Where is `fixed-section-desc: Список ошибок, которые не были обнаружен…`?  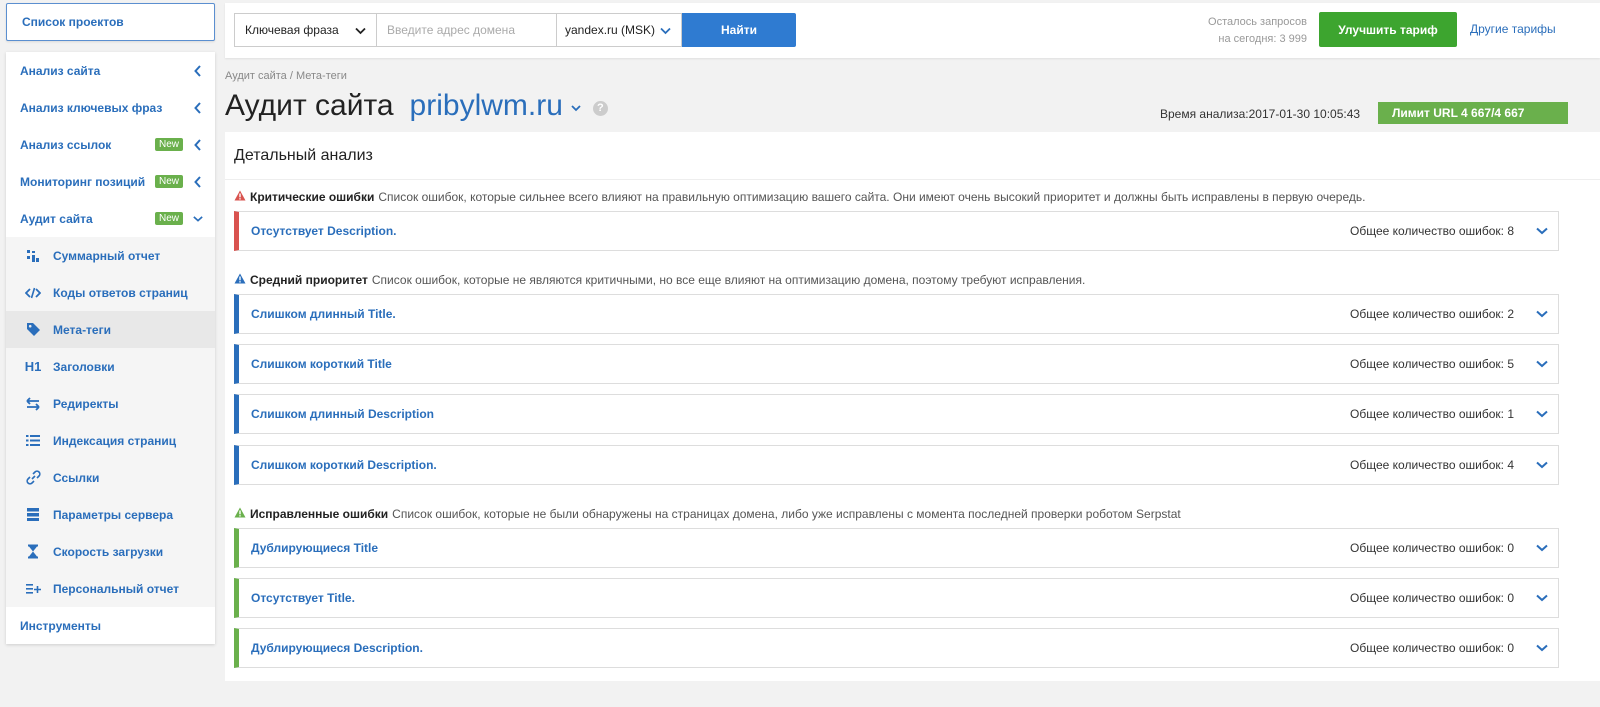
fixed-section-desc: Список ошибок, которые не были обнаружен… is located at coordinates (786, 514).